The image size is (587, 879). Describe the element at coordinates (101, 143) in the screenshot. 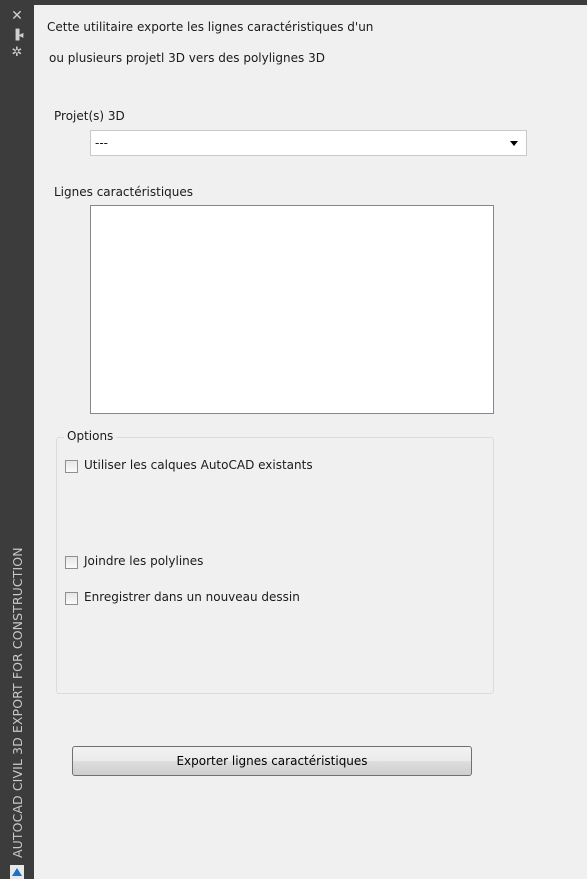

I see `projects-selected-value: ---` at that location.